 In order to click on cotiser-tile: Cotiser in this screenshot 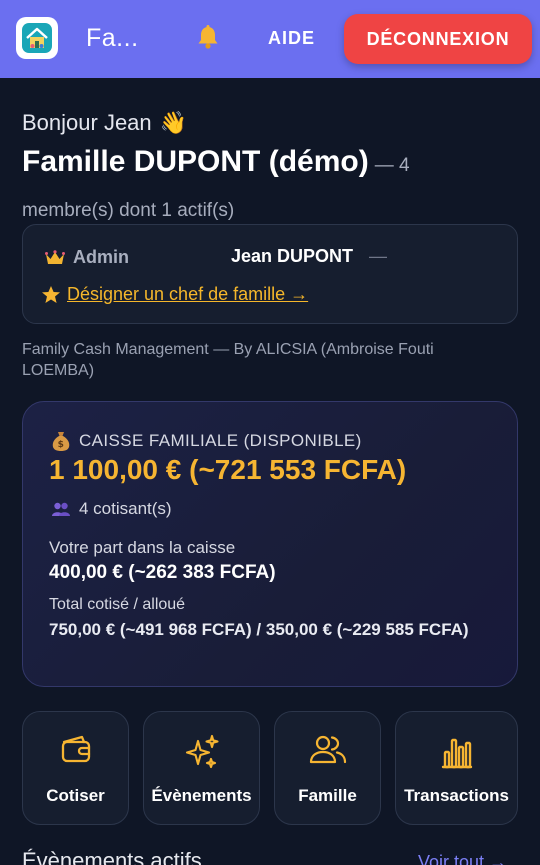, I will do `click(75, 768)`.